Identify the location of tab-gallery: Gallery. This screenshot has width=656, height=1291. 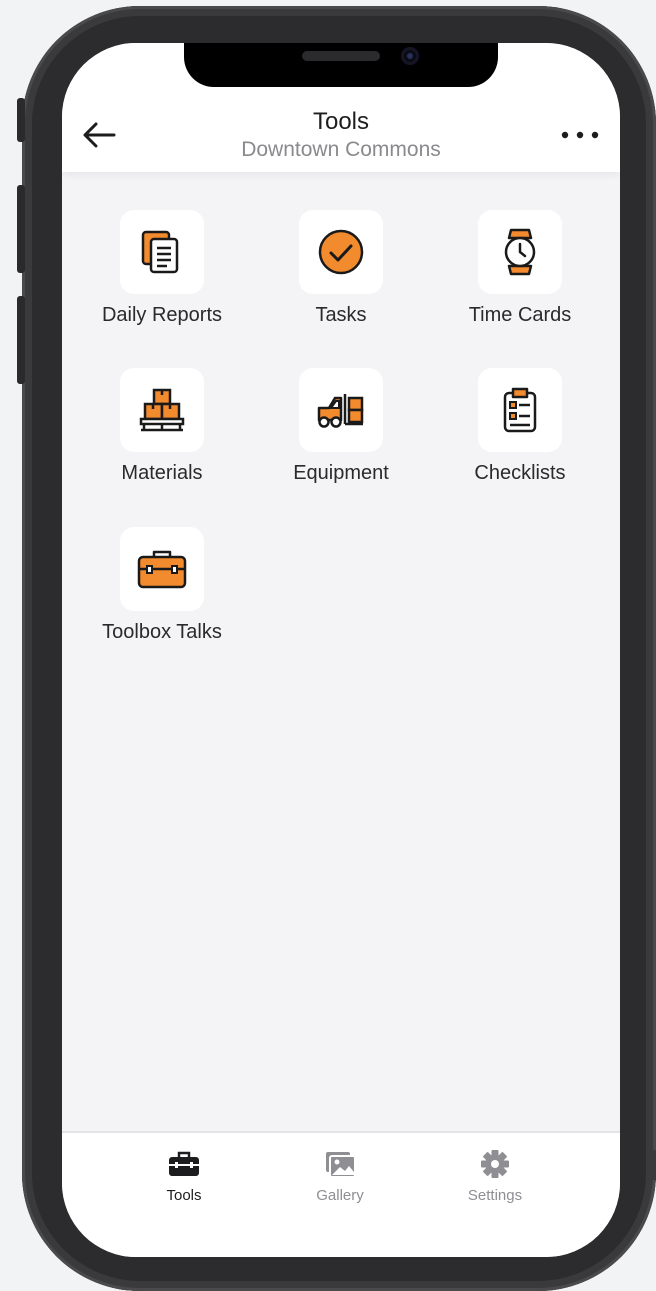
(340, 1179).